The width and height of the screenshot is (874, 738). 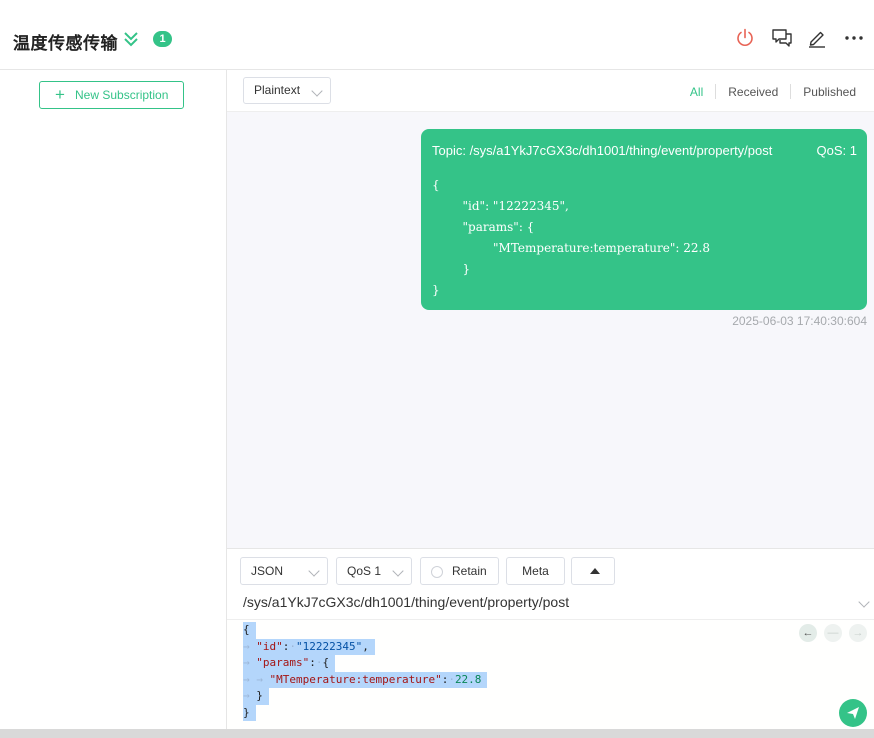 What do you see at coordinates (364, 571) in the screenshot?
I see `qos-value: QoS 1` at bounding box center [364, 571].